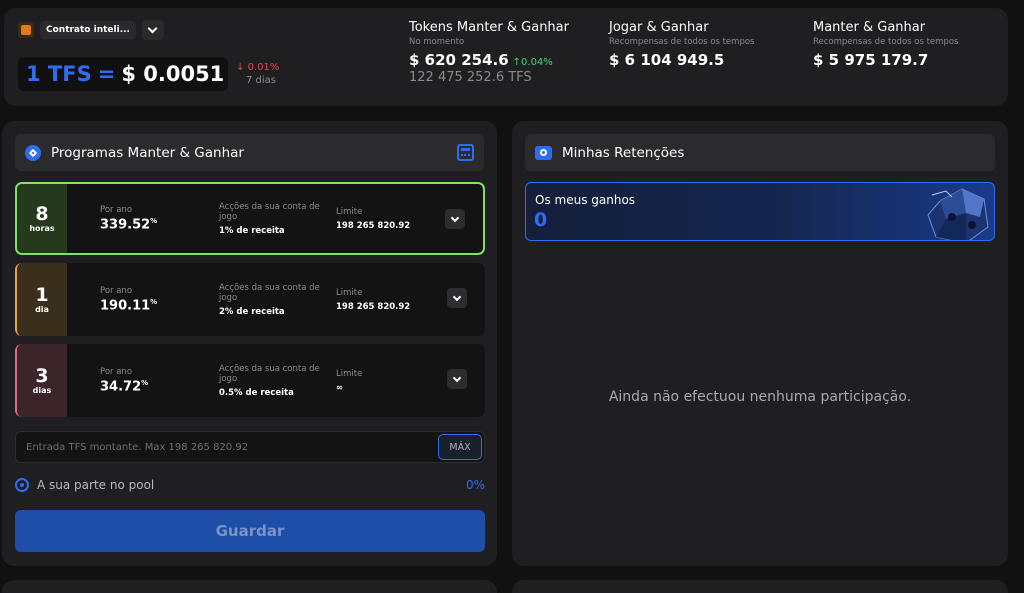 This screenshot has height=593, width=1024. What do you see at coordinates (349, 380) in the screenshot?
I see `program-limit: Limite ∞` at bounding box center [349, 380].